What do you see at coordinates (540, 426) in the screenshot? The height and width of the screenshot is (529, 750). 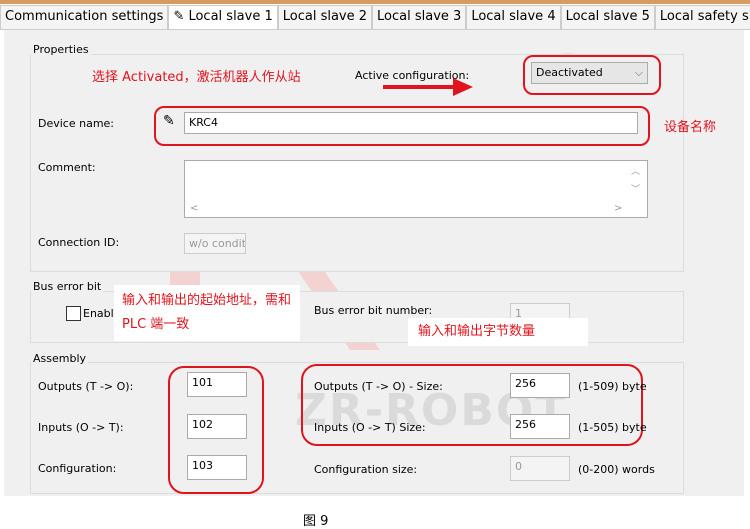 I see `inputs-size-input: 256` at bounding box center [540, 426].